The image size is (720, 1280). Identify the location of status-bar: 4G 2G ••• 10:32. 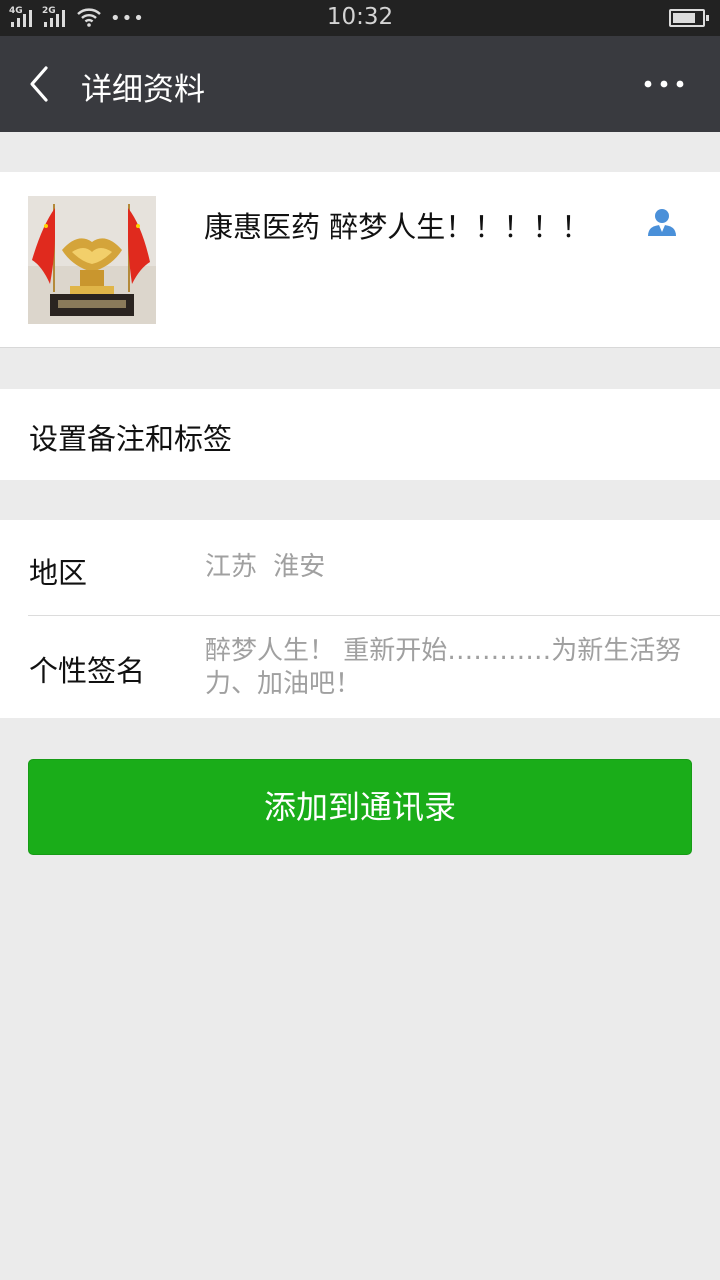
(360, 18).